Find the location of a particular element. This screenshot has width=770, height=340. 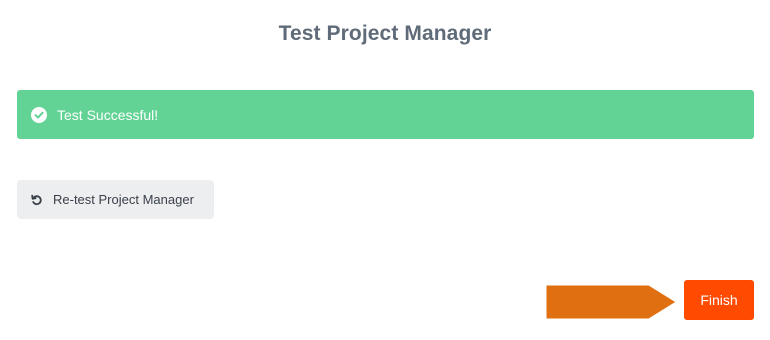

arrow-pointer-icon is located at coordinates (611, 302).